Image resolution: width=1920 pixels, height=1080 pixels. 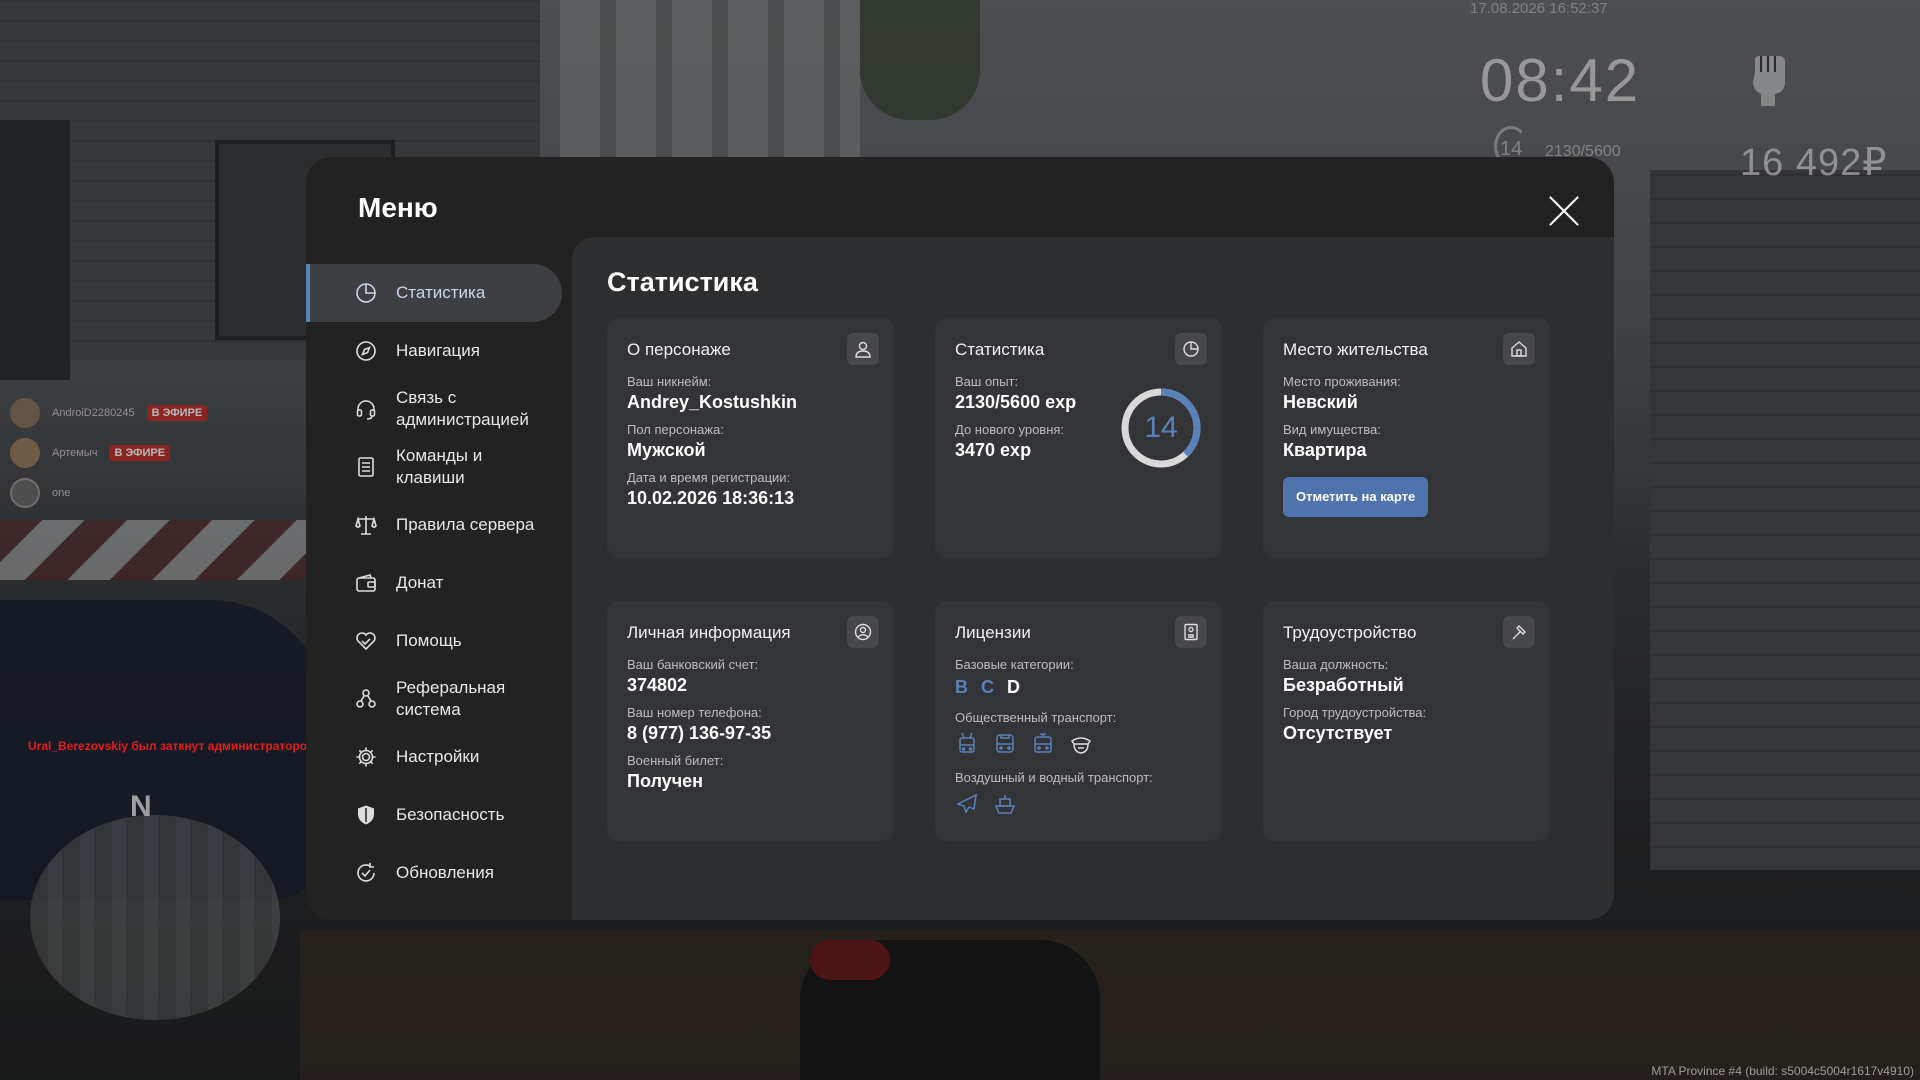 What do you see at coordinates (366, 525) in the screenshot?
I see `scales-icon` at bounding box center [366, 525].